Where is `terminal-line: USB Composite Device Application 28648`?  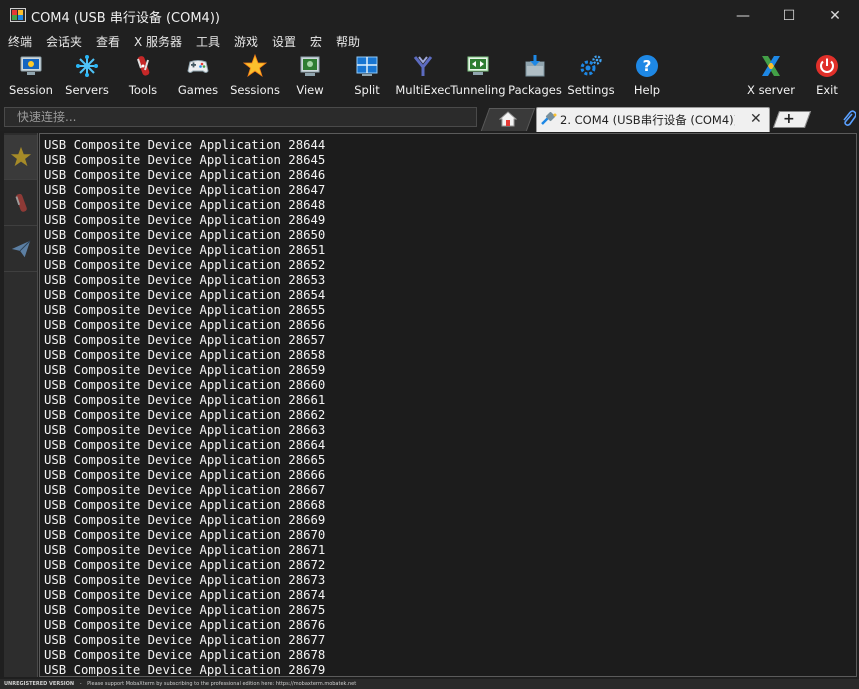 terminal-line: USB Composite Device Application 28648 is located at coordinates (185, 205).